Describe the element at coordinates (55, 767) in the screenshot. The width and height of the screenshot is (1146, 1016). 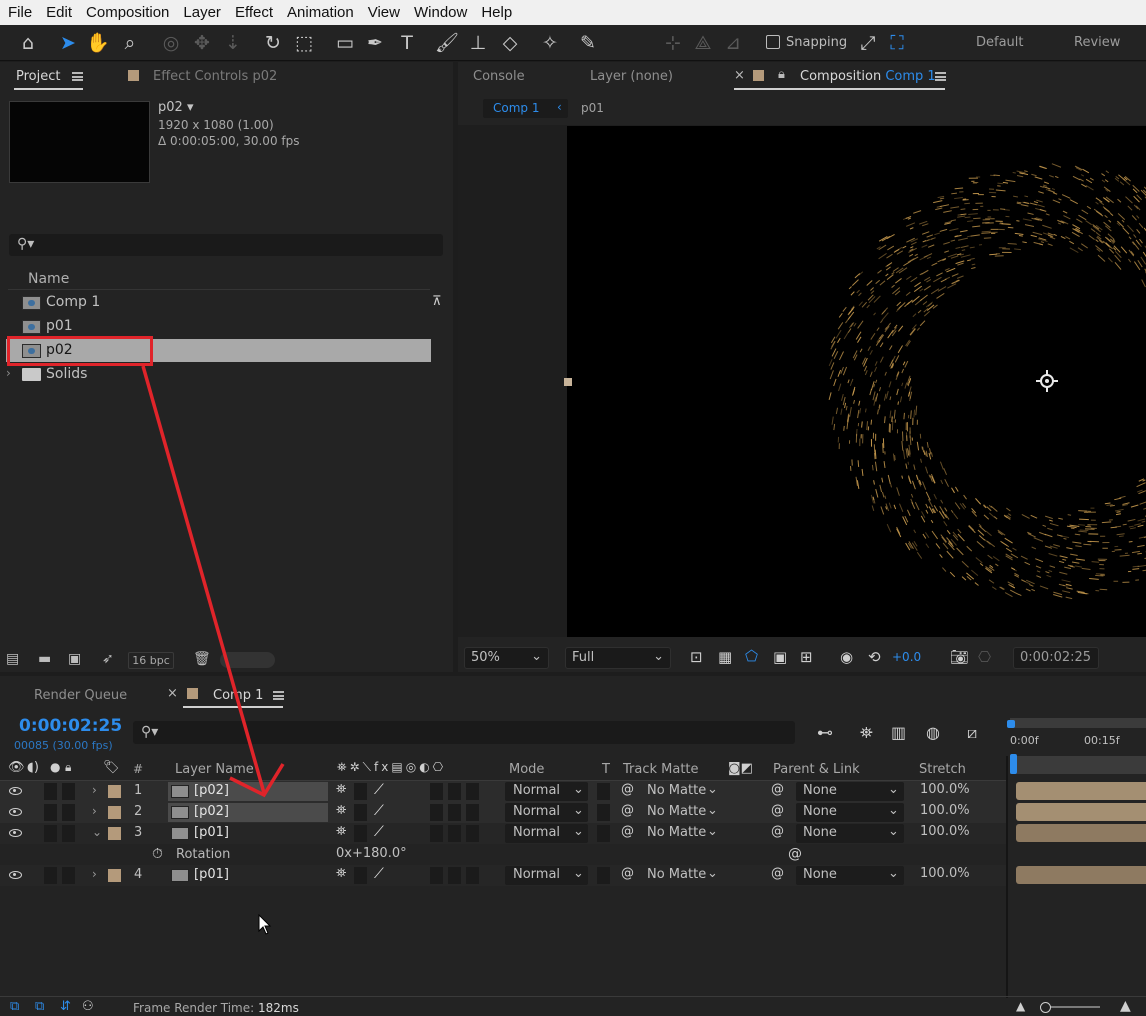
I see `solo-header-icon: ●` at that location.